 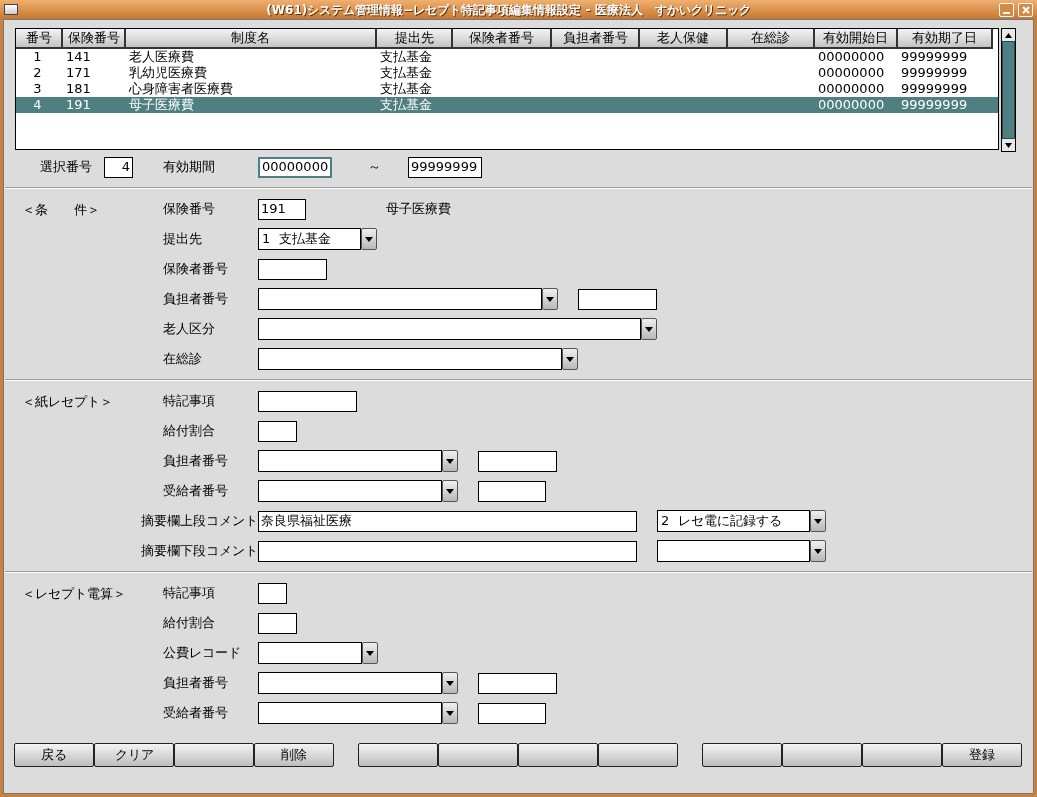 I want to click on input-field: 4, so click(x=118, y=167).